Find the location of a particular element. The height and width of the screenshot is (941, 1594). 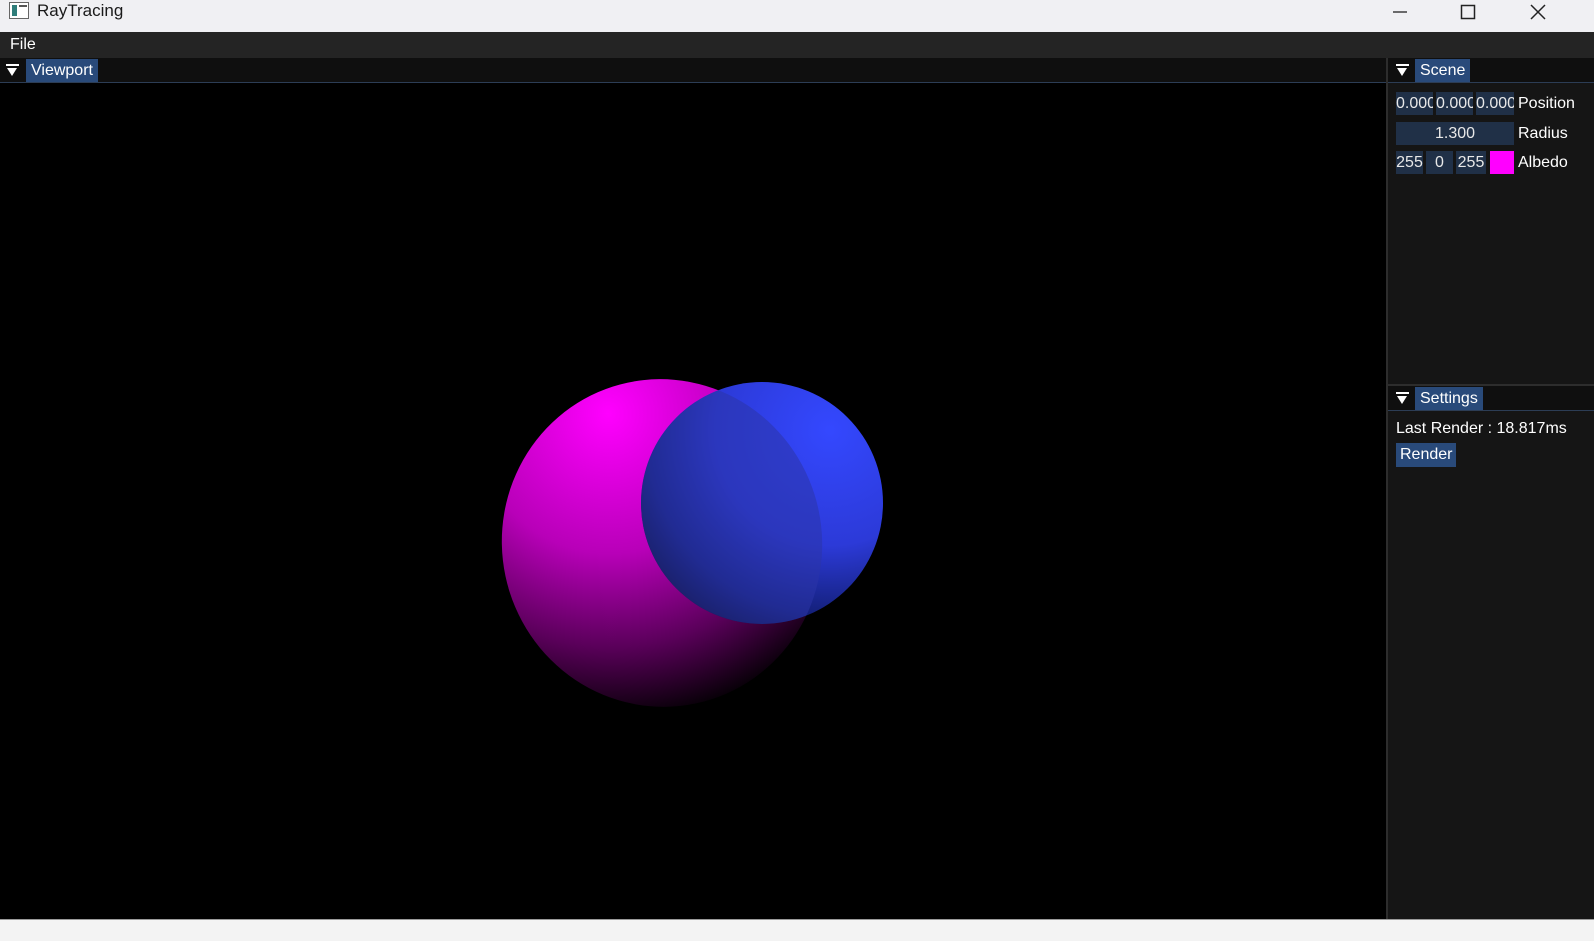

radius-label: Radius is located at coordinates (1543, 133).